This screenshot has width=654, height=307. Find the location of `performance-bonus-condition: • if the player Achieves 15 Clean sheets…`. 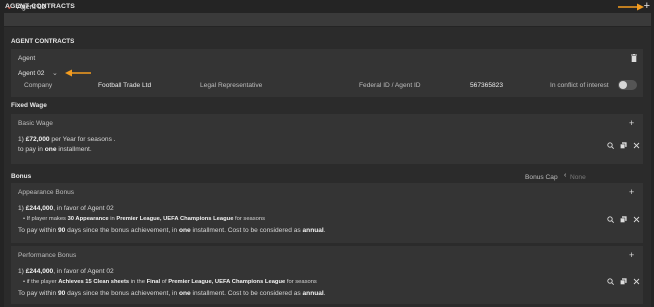

performance-bonus-condition: • if the player Achieves 15 Clean sheets… is located at coordinates (170, 282).